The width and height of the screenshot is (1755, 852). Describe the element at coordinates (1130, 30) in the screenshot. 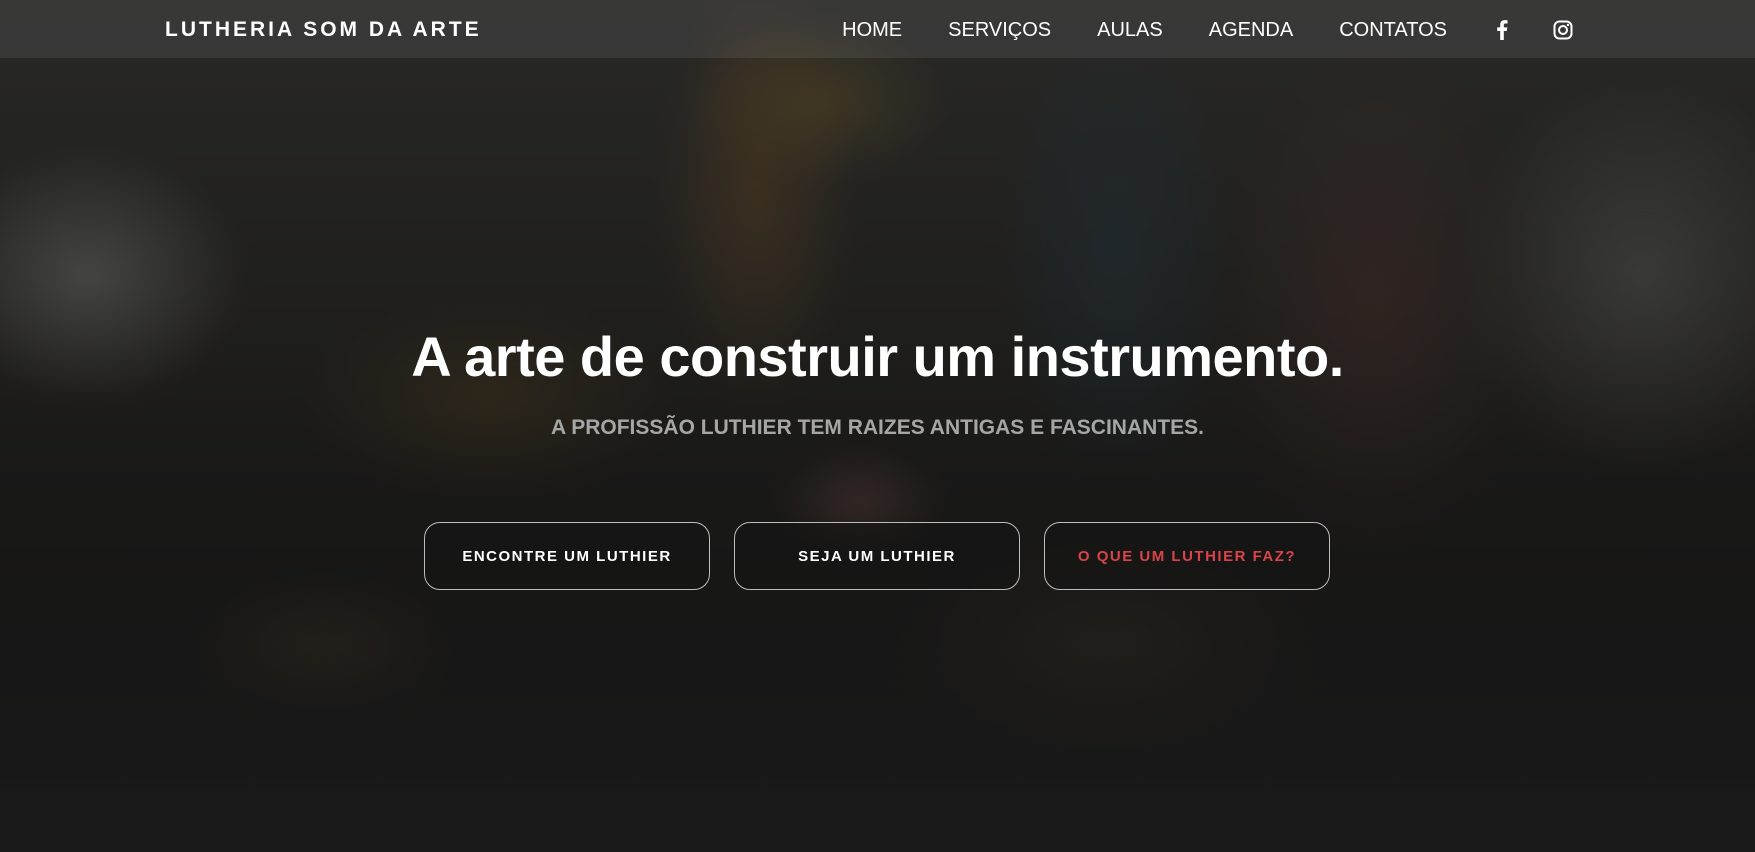

I see `nav-item-aulas: AULAS` at that location.